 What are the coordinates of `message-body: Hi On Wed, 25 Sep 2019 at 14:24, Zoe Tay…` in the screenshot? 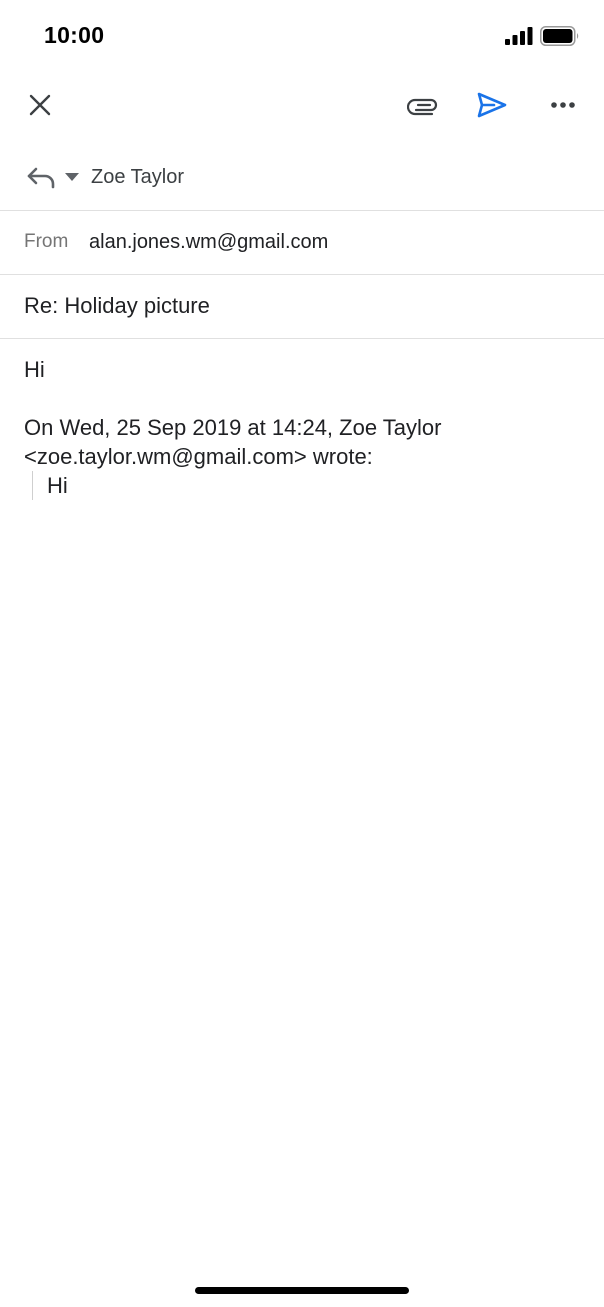 It's located at (302, 427).